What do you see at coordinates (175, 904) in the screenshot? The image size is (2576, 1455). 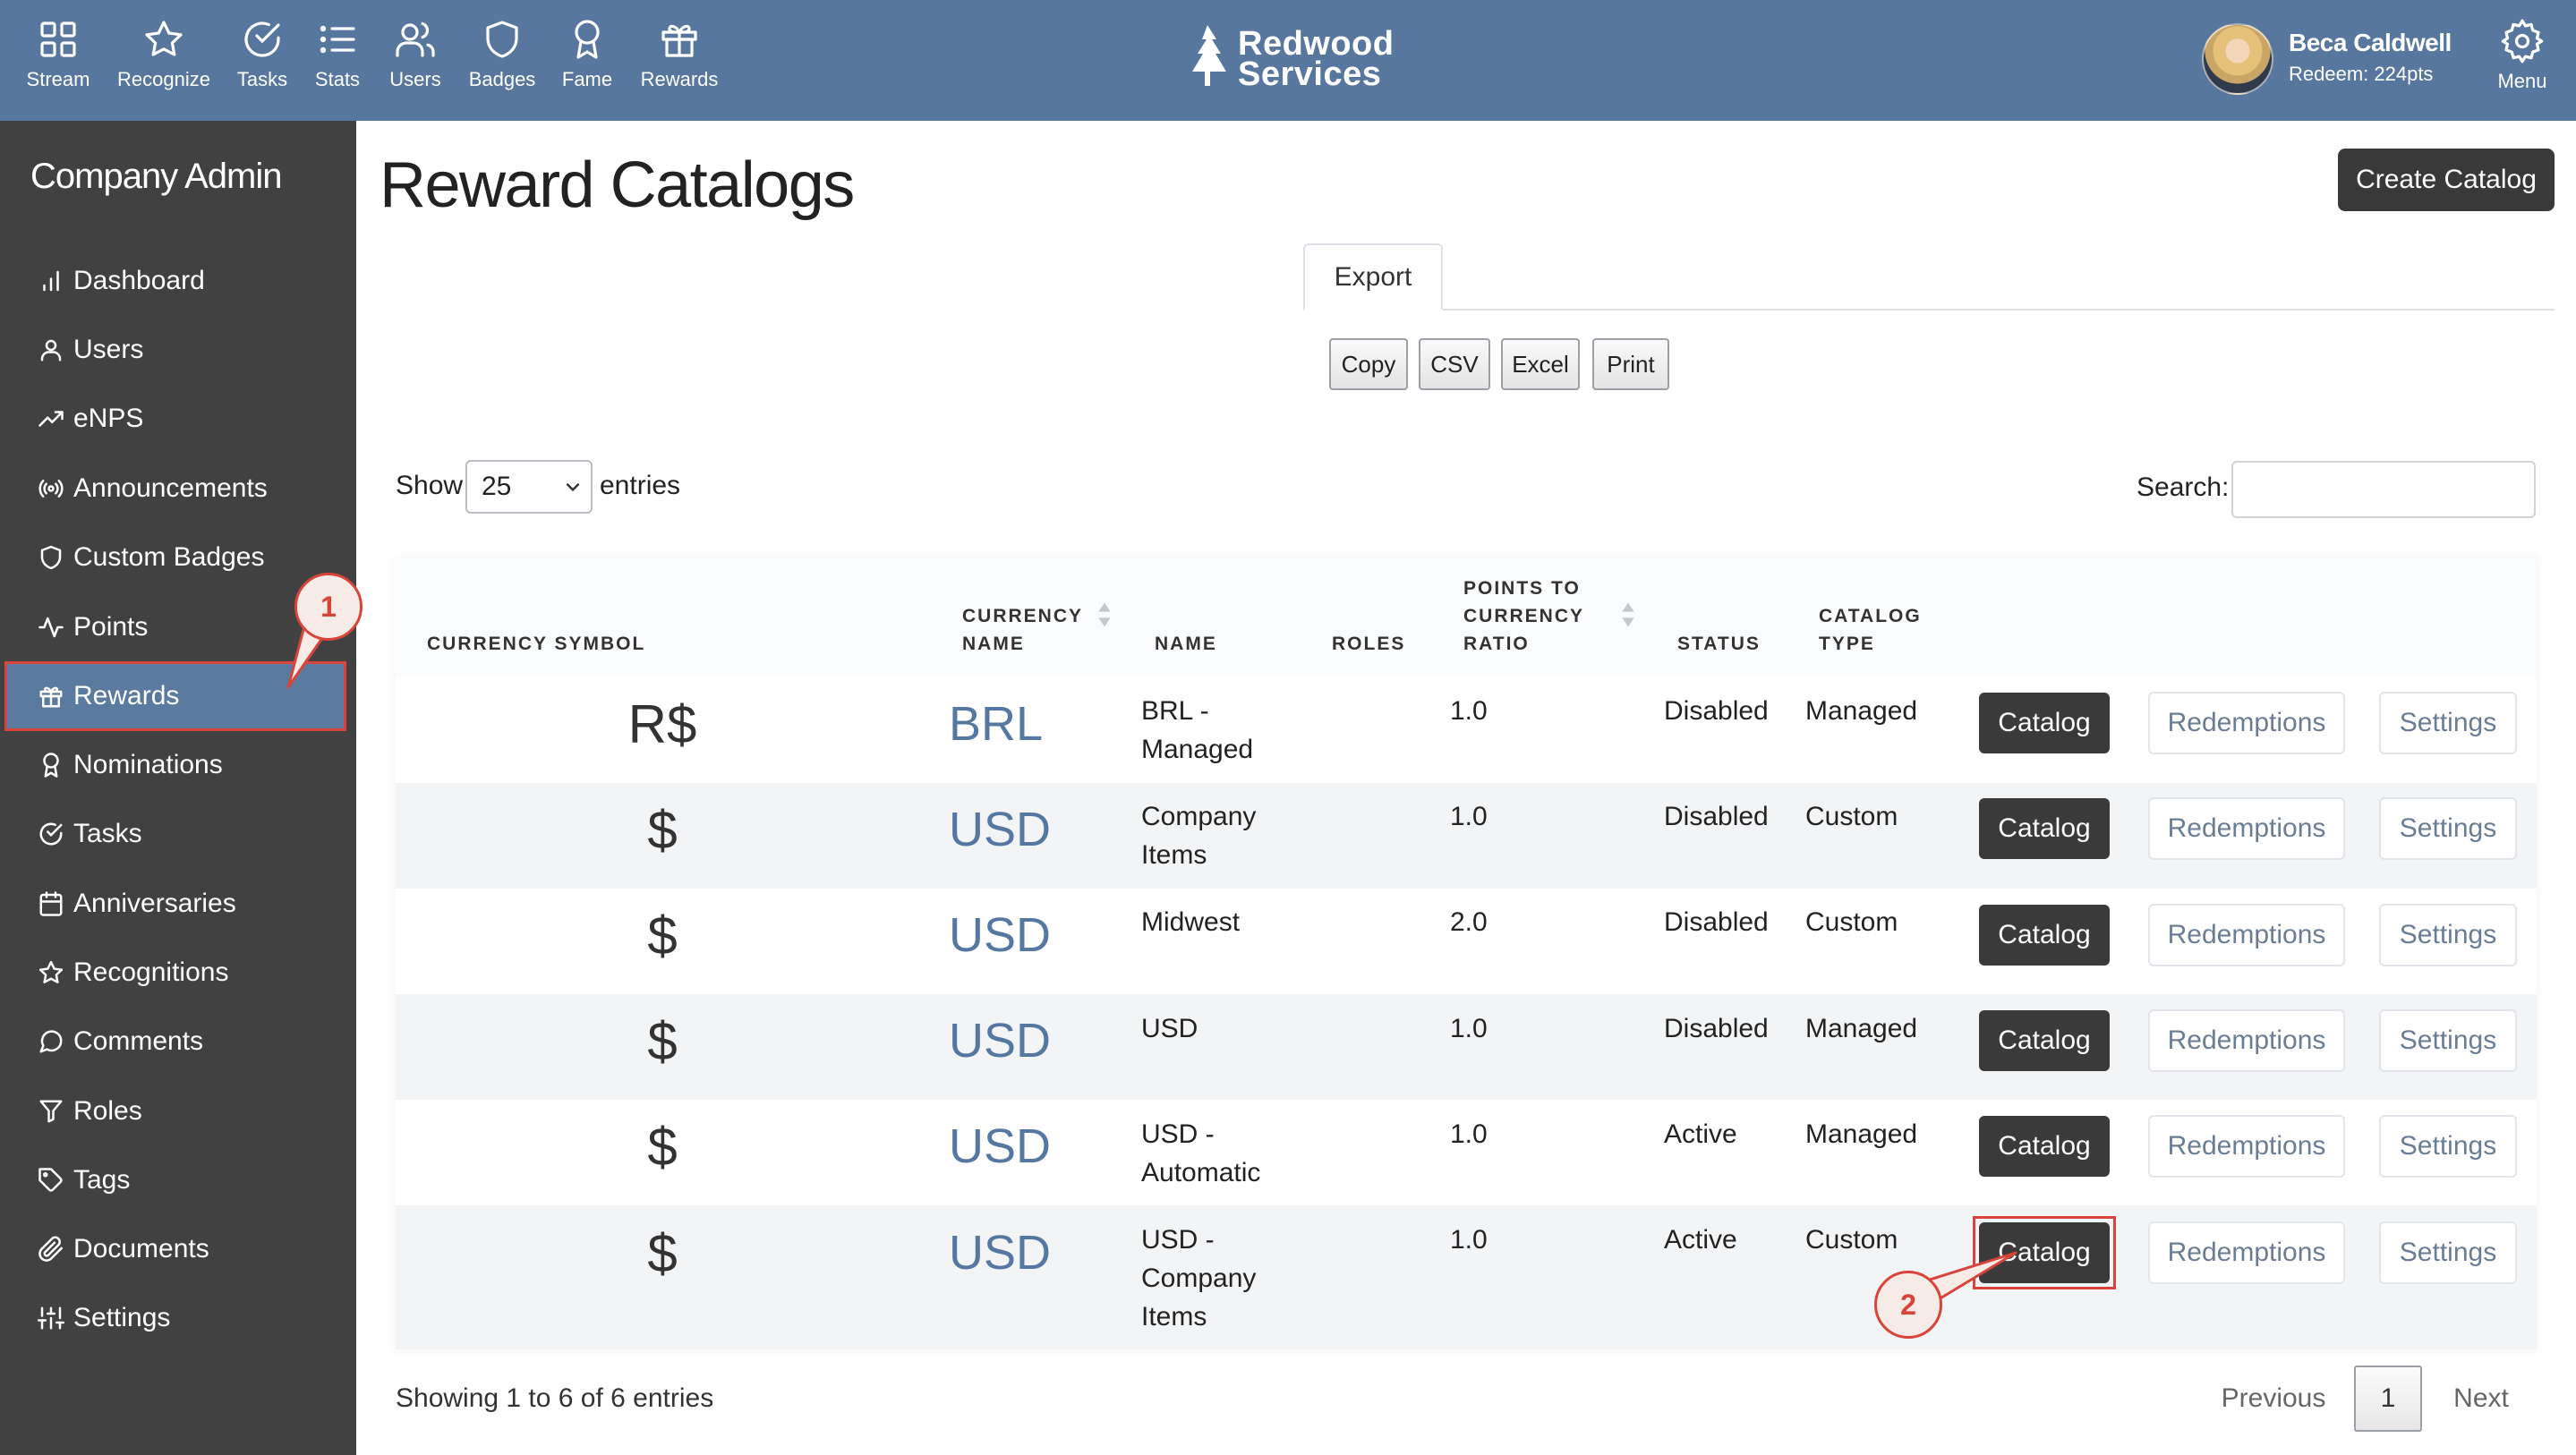 I see `sidebar-item-anniversaries: Anniversaries` at bounding box center [175, 904].